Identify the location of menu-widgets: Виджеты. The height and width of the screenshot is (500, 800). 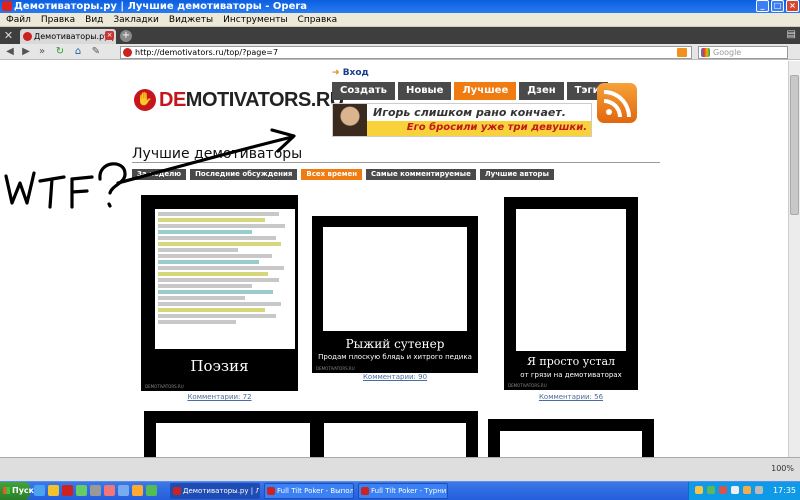
(191, 19).